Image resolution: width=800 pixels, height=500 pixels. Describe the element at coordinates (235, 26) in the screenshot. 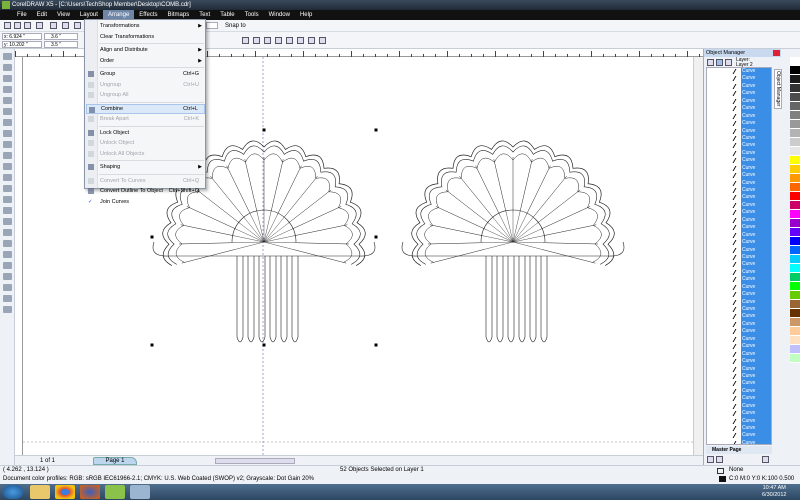

I see `snap-to-dropdown: Snap to` at that location.